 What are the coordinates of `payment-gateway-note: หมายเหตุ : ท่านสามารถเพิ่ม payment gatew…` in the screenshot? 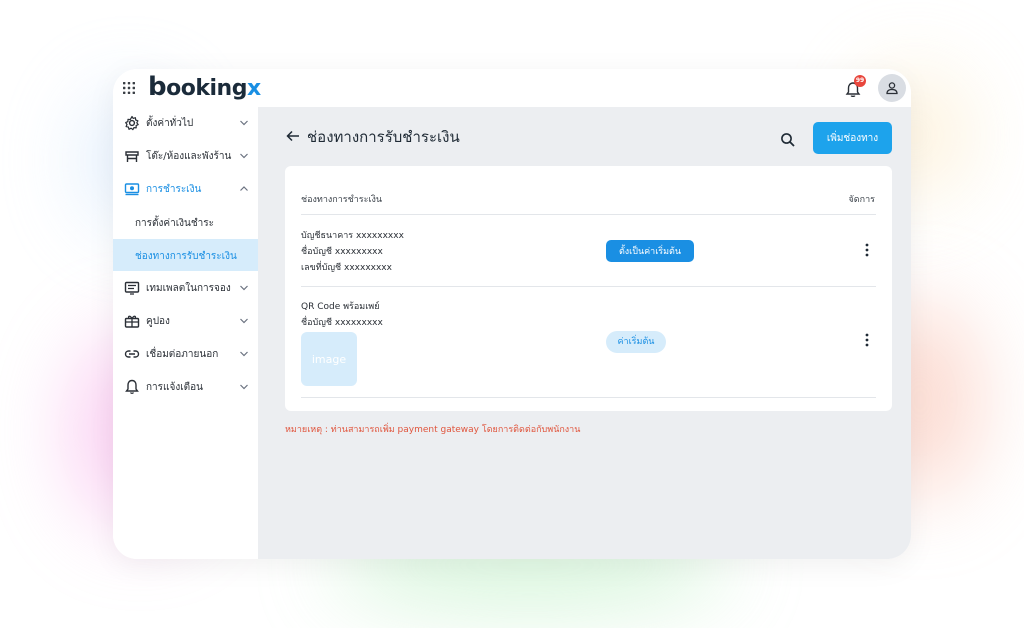 It's located at (433, 430).